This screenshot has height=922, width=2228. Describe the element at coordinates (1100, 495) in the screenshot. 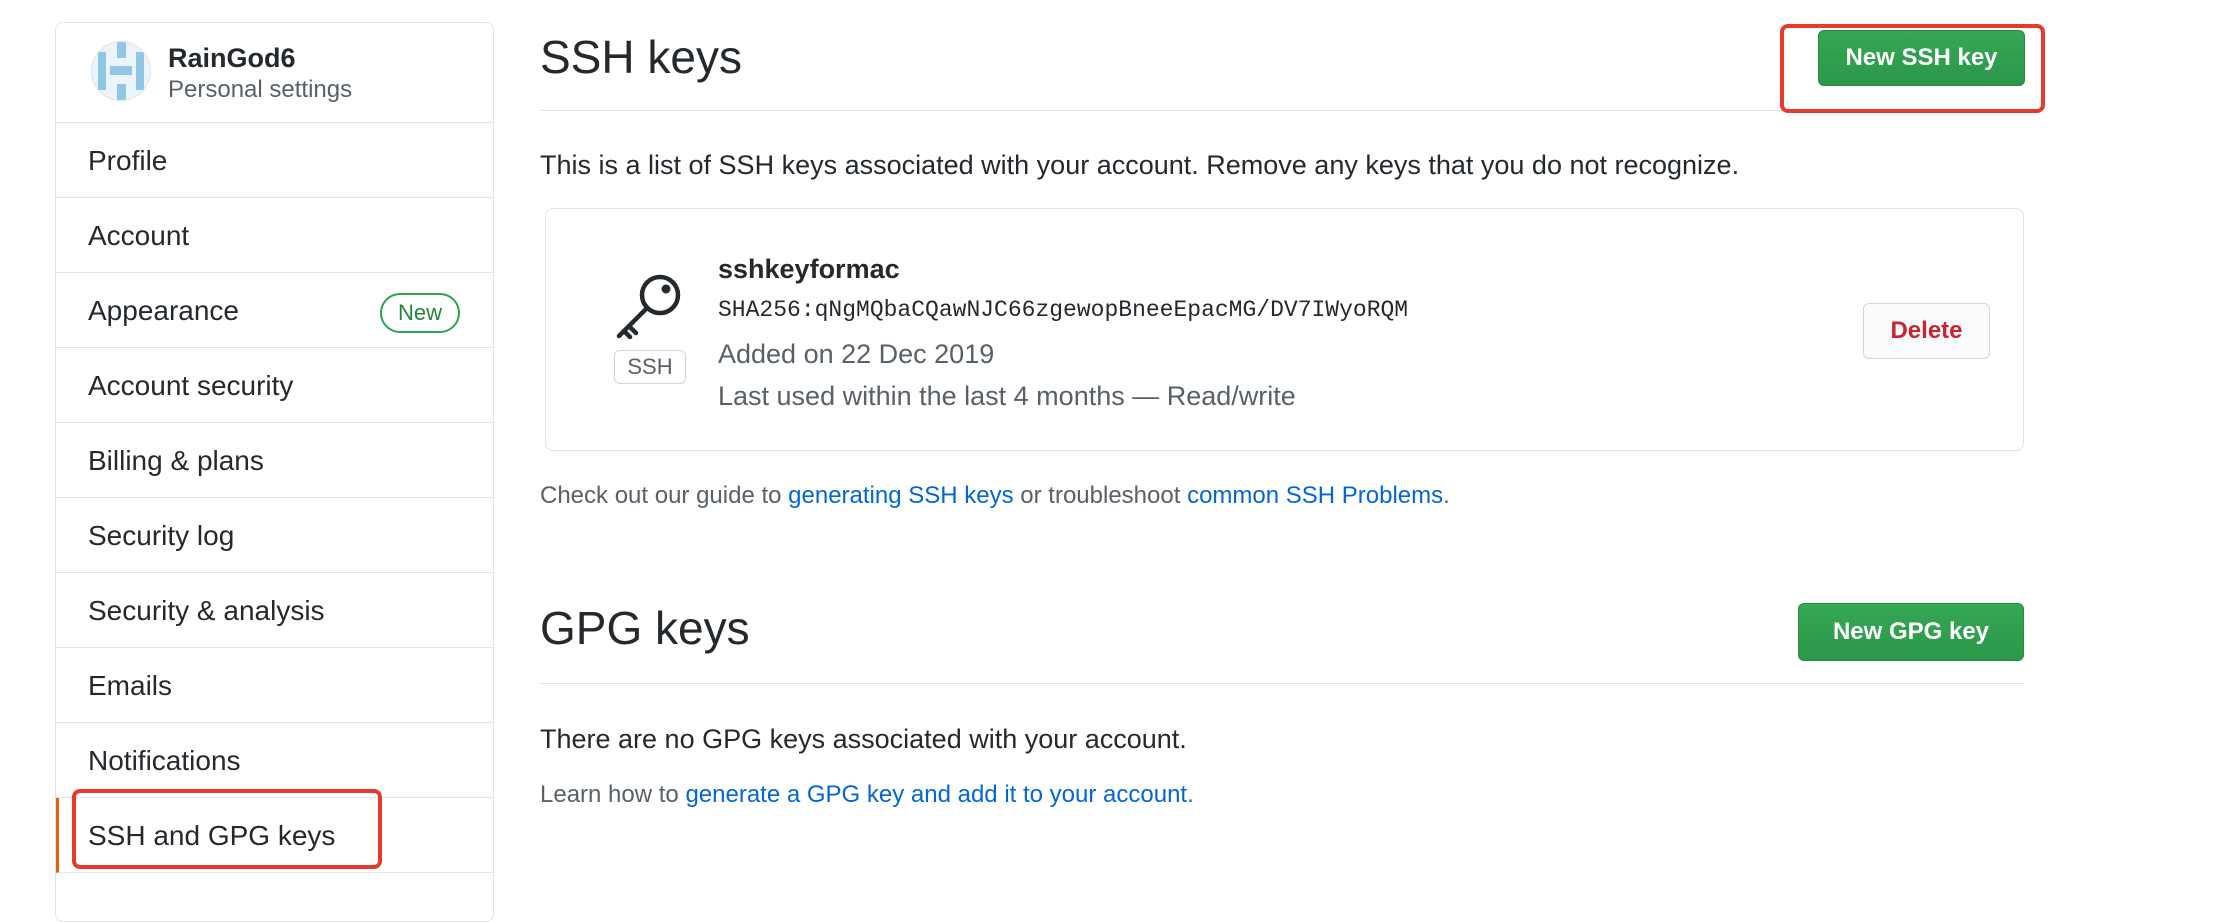

I see `guide-middle: or troubleshoot` at that location.